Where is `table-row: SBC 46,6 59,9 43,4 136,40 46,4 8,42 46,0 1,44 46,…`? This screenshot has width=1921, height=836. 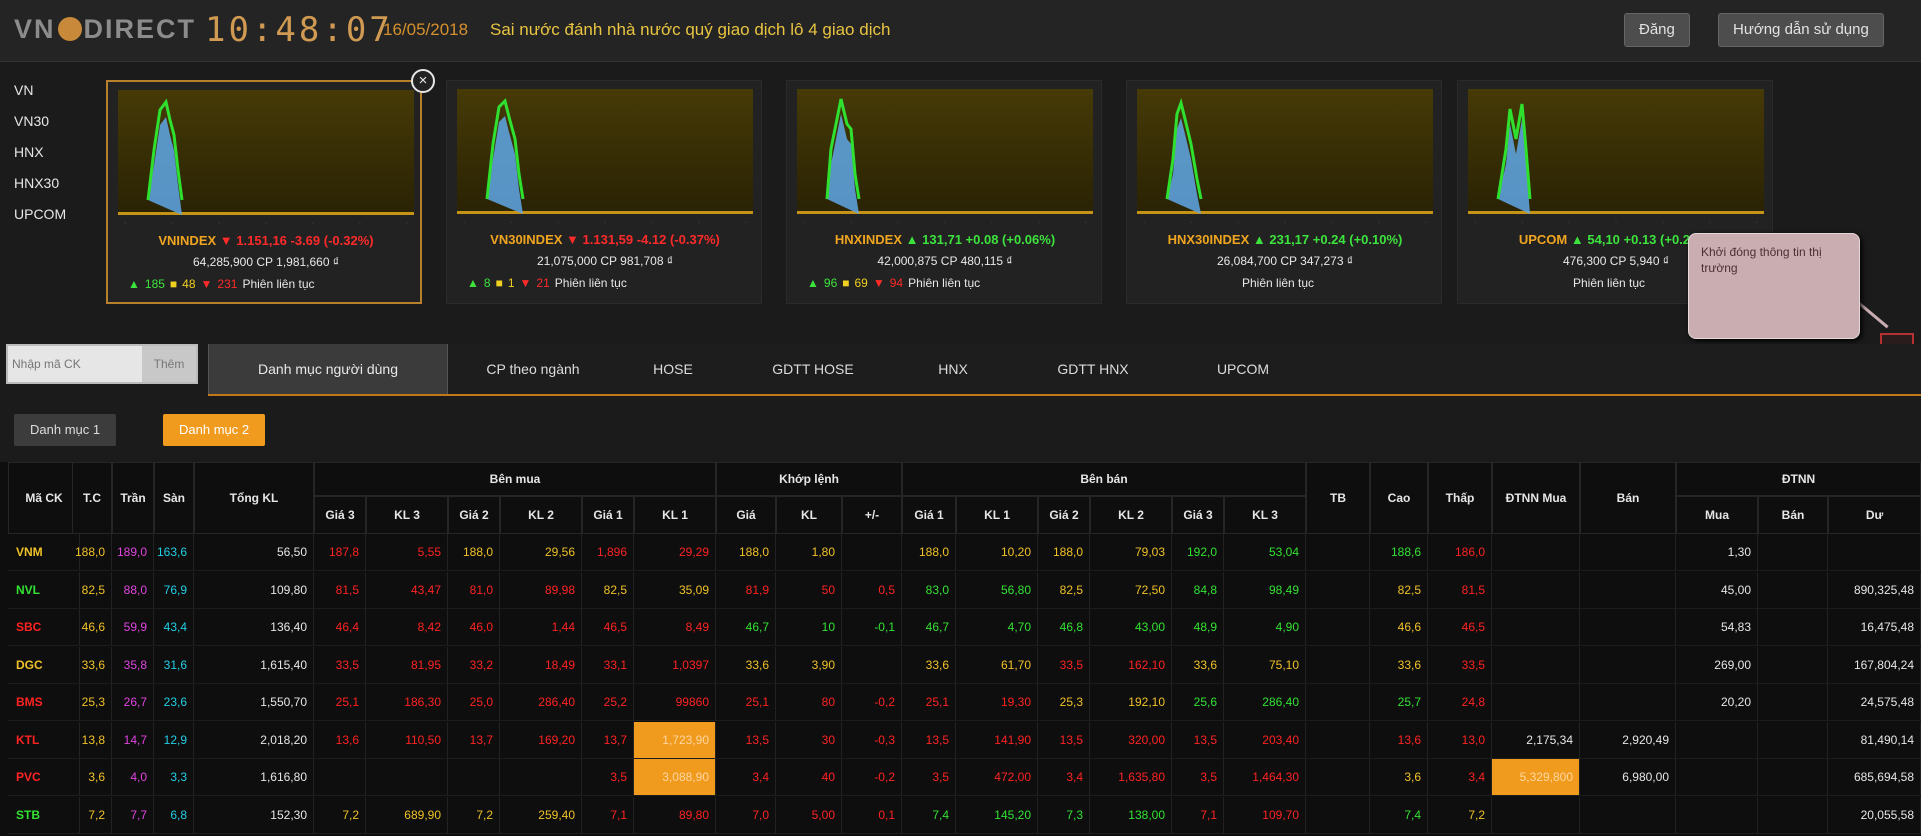 table-row: SBC 46,6 59,9 43,4 136,40 46,4 8,42 46,0 1,44 46,… is located at coordinates (960, 627).